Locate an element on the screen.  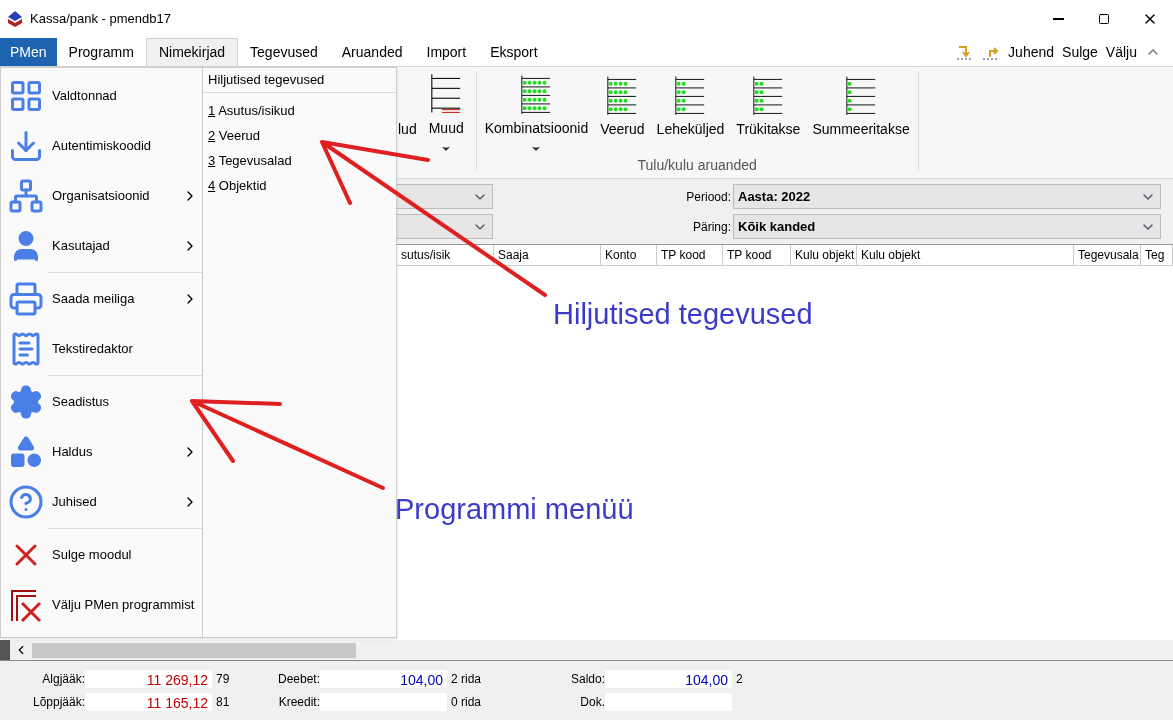
menu-item: Tekstiredaktor is located at coordinates (101, 349).